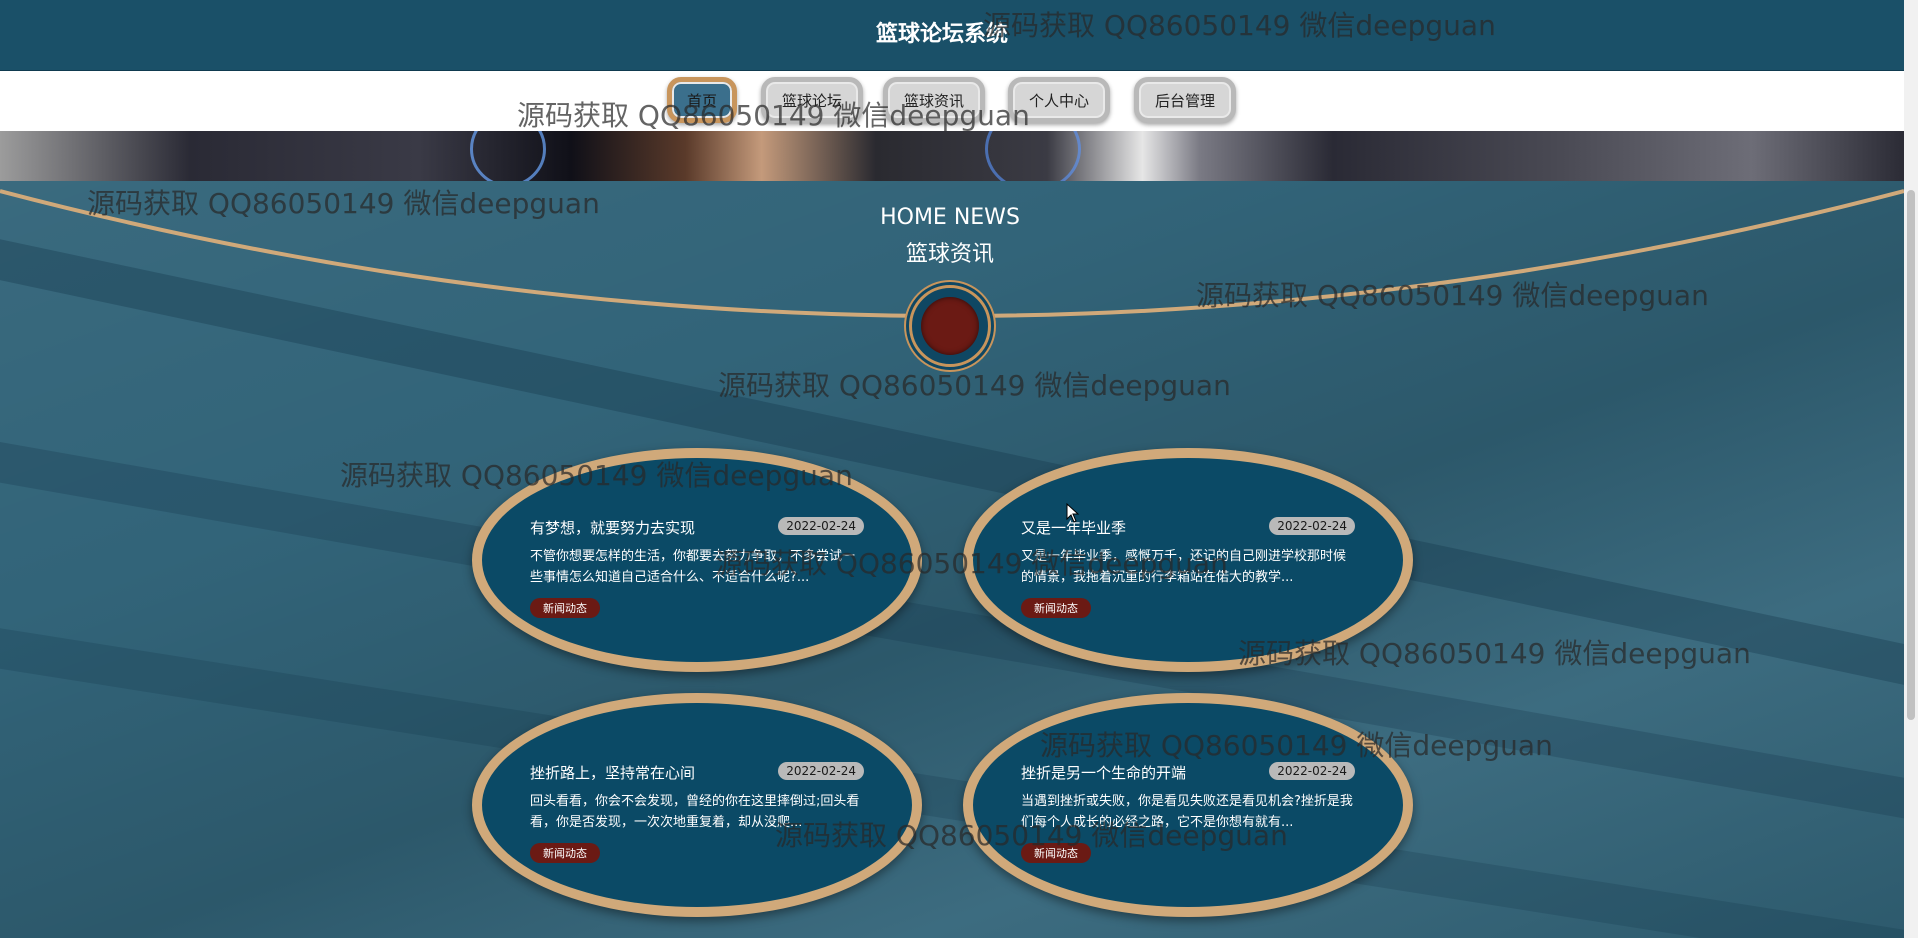 This screenshot has height=938, width=1918. Describe the element at coordinates (1104, 773) in the screenshot. I see `news-title: 挫折是另一个生命的开端` at that location.